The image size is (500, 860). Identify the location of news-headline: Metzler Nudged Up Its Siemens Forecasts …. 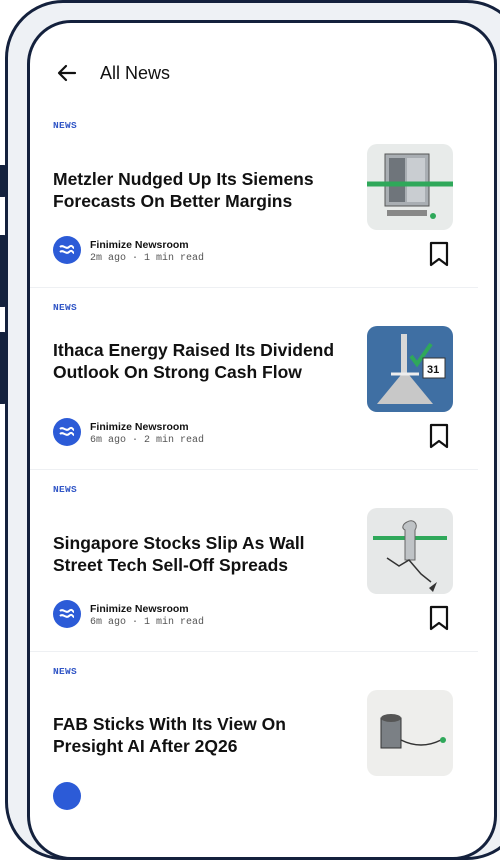
(199, 190).